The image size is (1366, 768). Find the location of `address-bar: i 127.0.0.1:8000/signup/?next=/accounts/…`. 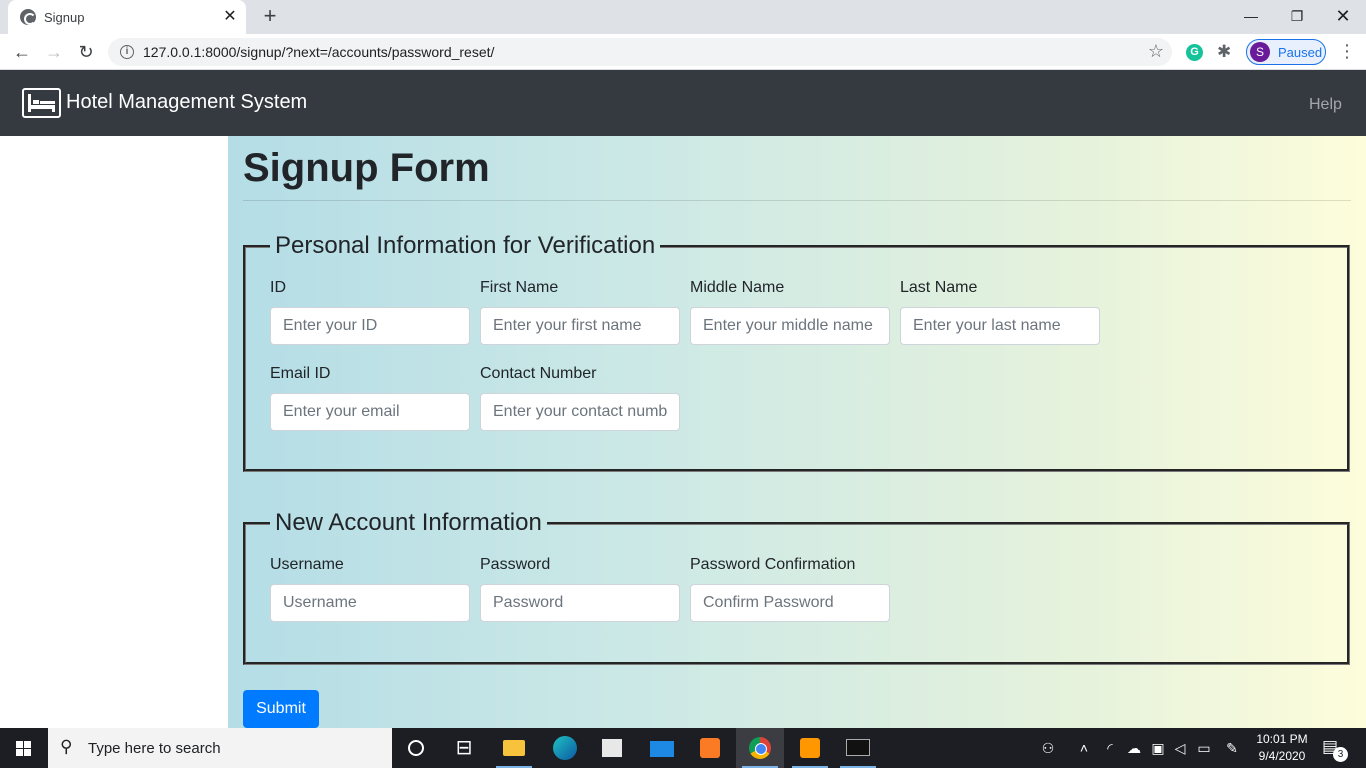

address-bar: i 127.0.0.1:8000/signup/?next=/accounts/… is located at coordinates (640, 52).